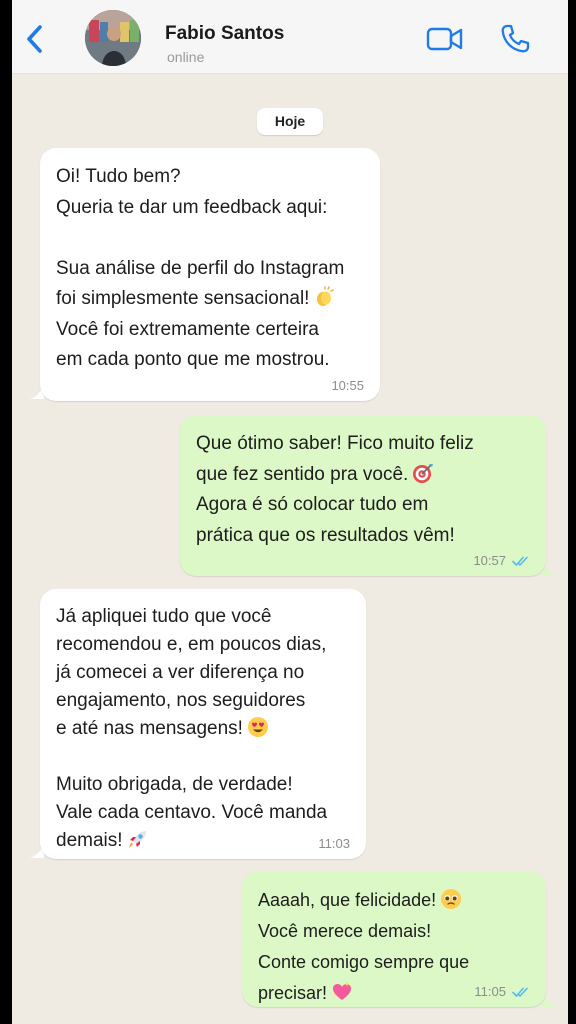 This screenshot has height=1024, width=576. I want to click on message-line: Conte comigo sempre que, so click(364, 962).